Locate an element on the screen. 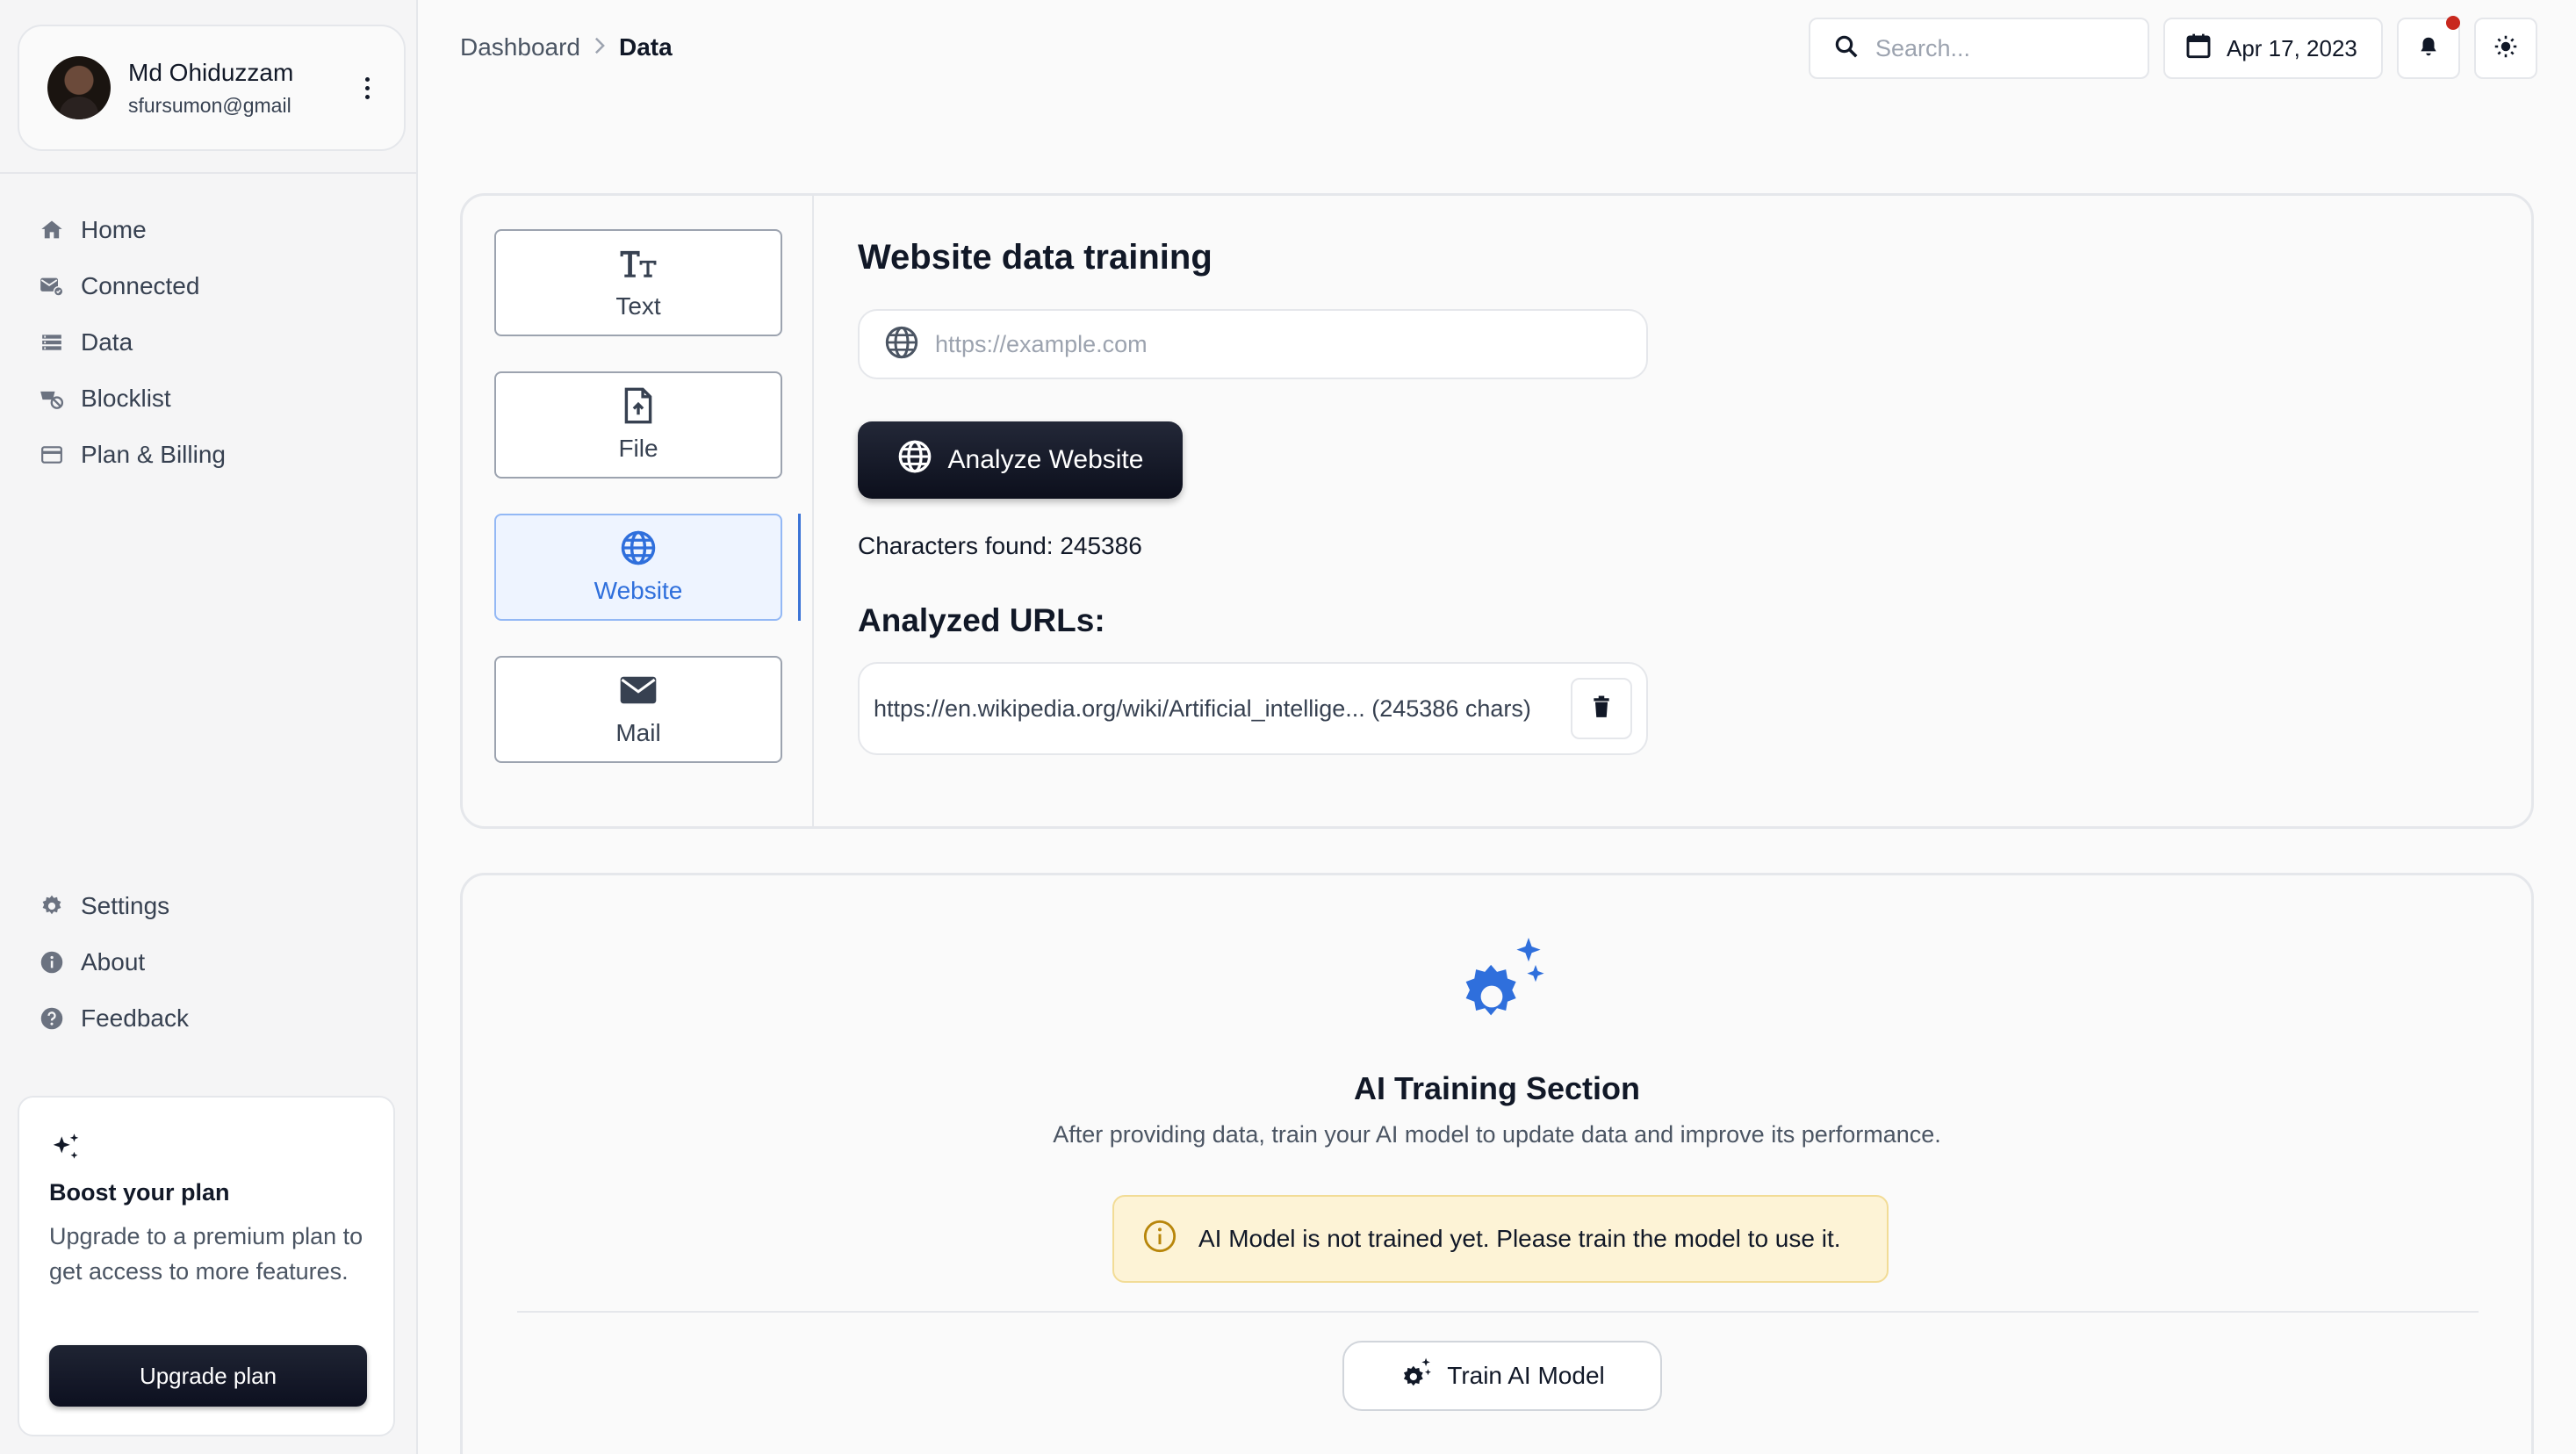 Image resolution: width=2576 pixels, height=1454 pixels. sidebar-item-label: Feedback is located at coordinates (135, 1018).